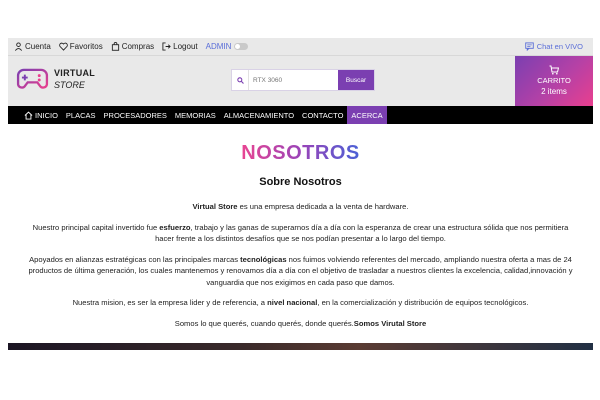 The height and width of the screenshot is (400, 600). I want to click on gamepad-logo-icon, so click(32, 78).